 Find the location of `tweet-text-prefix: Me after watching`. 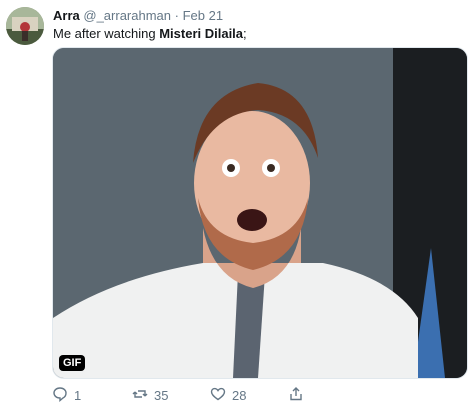

tweet-text-prefix: Me after watching is located at coordinates (106, 33).